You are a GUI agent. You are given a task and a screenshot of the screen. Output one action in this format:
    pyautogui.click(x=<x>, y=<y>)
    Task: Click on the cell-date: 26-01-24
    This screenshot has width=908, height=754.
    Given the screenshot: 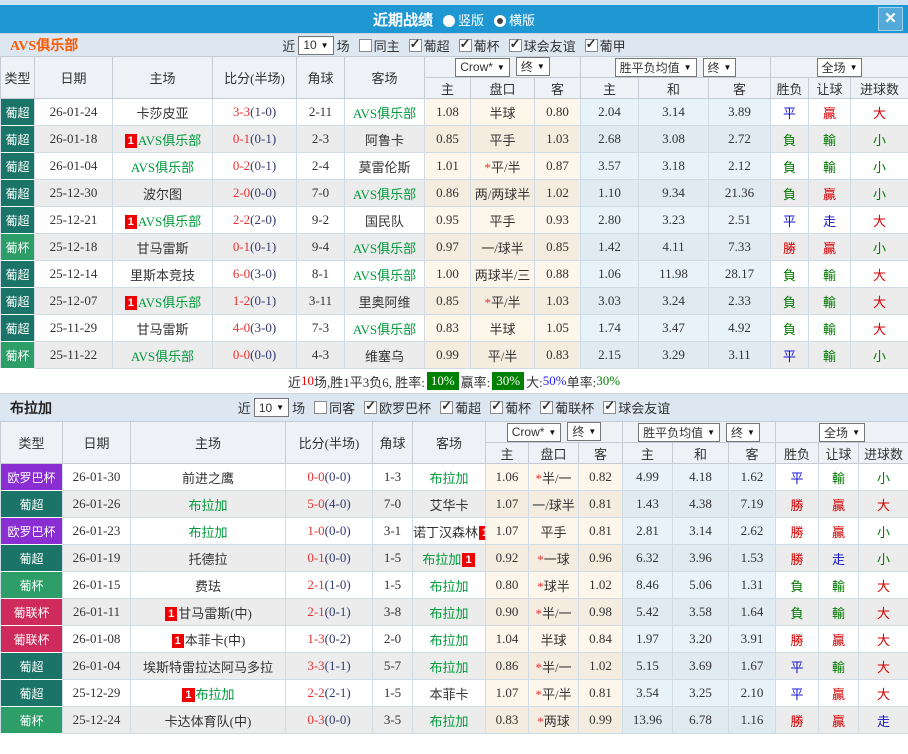 What is the action you would take?
    pyautogui.click(x=73, y=112)
    